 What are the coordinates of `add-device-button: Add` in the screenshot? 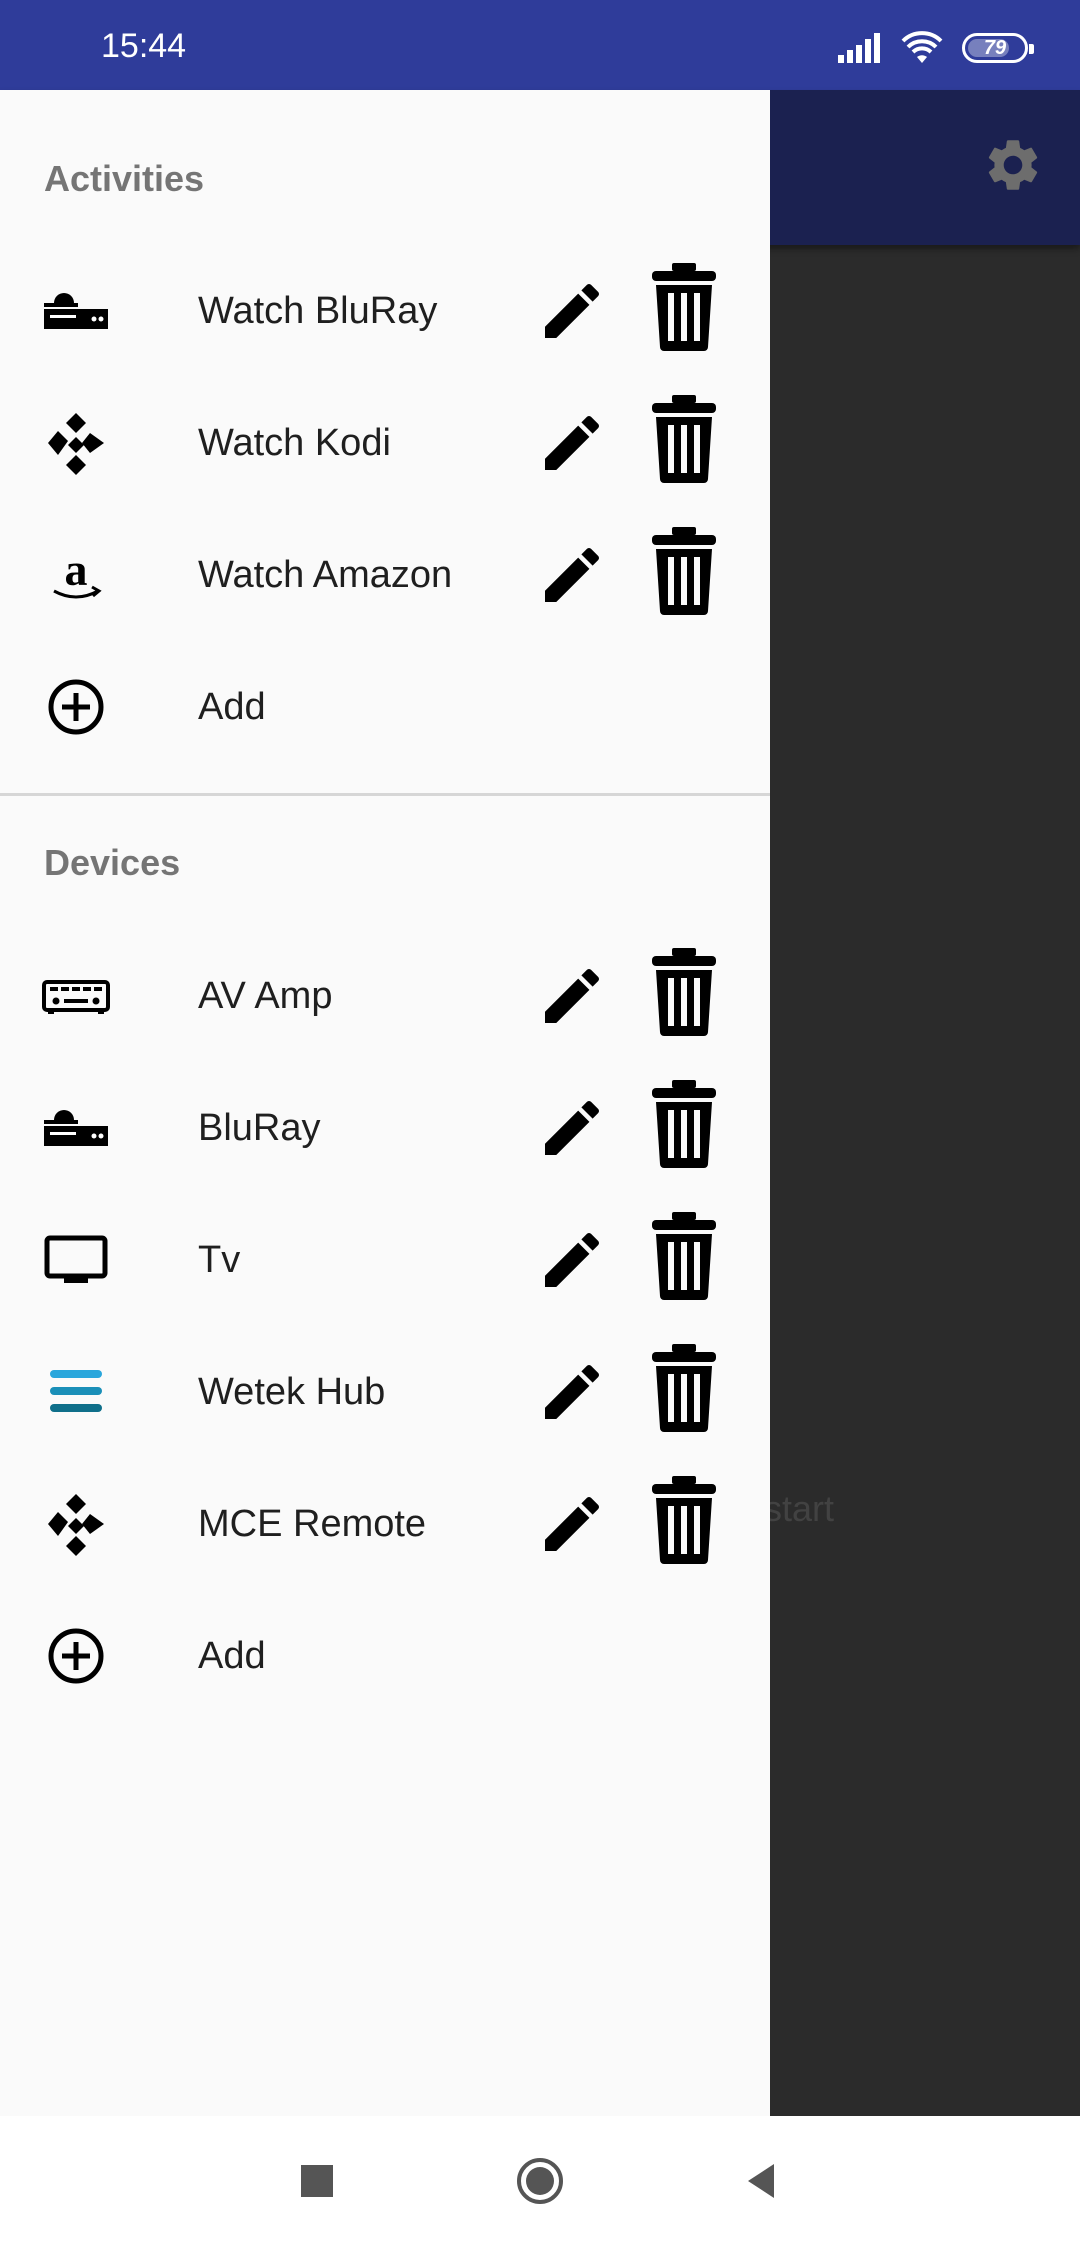 It's located at (385, 1656).